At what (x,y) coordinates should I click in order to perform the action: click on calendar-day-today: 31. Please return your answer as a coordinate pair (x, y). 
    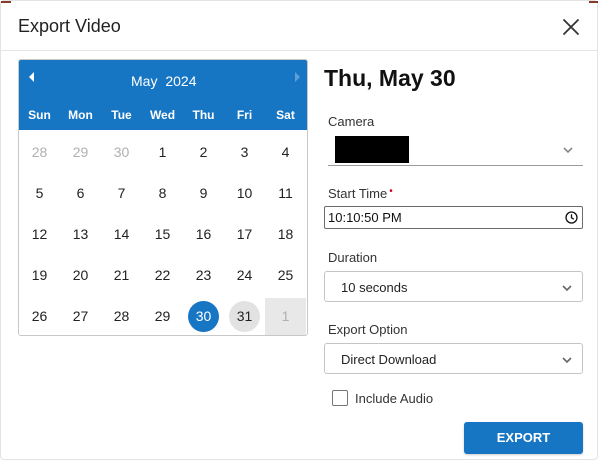
    Looking at the image, I should click on (244, 316).